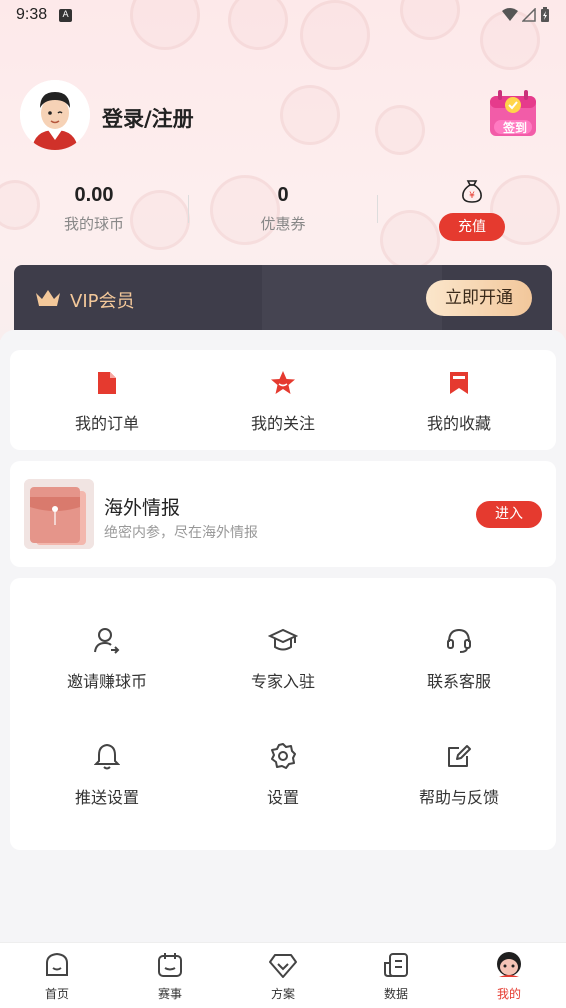 This screenshot has width=566, height=1008. Describe the element at coordinates (545, 14) in the screenshot. I see `battery-icon` at that location.